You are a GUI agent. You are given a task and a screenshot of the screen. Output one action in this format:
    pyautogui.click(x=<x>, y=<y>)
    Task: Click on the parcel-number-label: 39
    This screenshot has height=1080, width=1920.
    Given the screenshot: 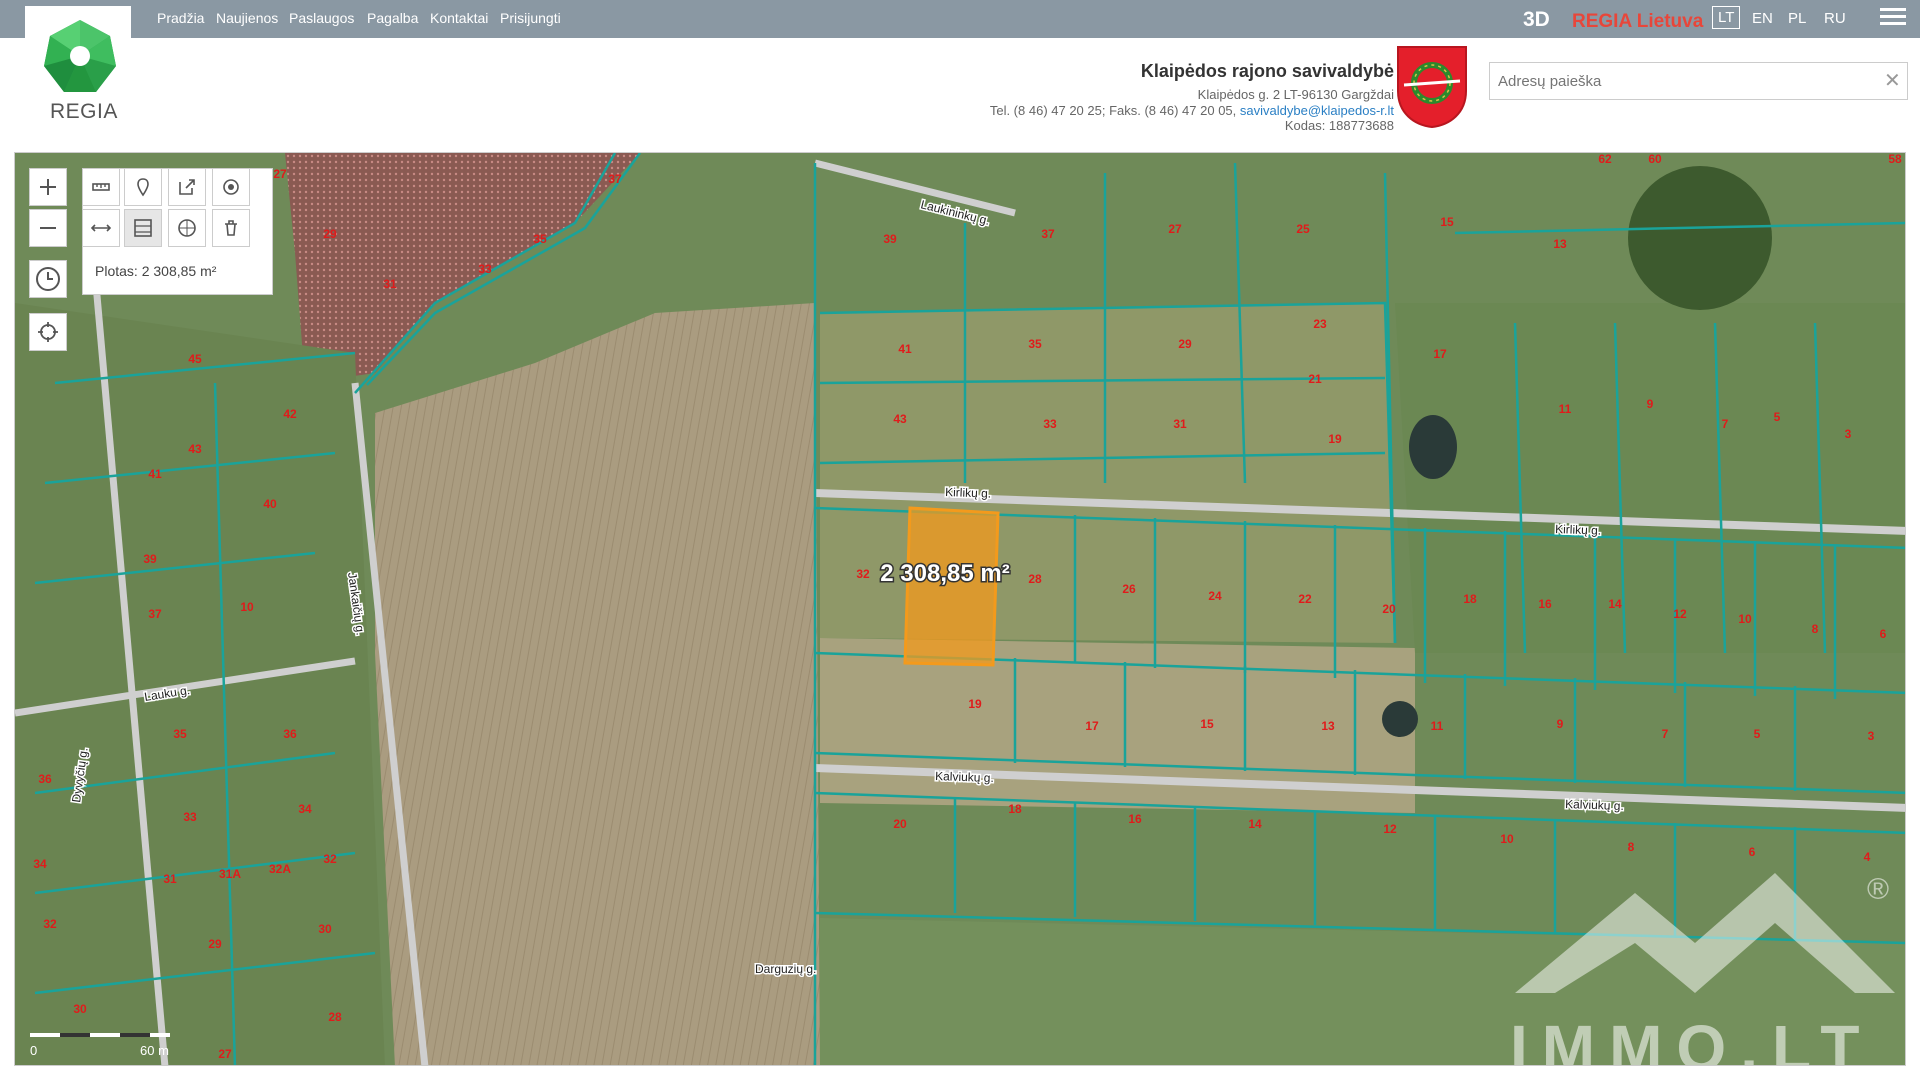 What is the action you would take?
    pyautogui.click(x=890, y=239)
    